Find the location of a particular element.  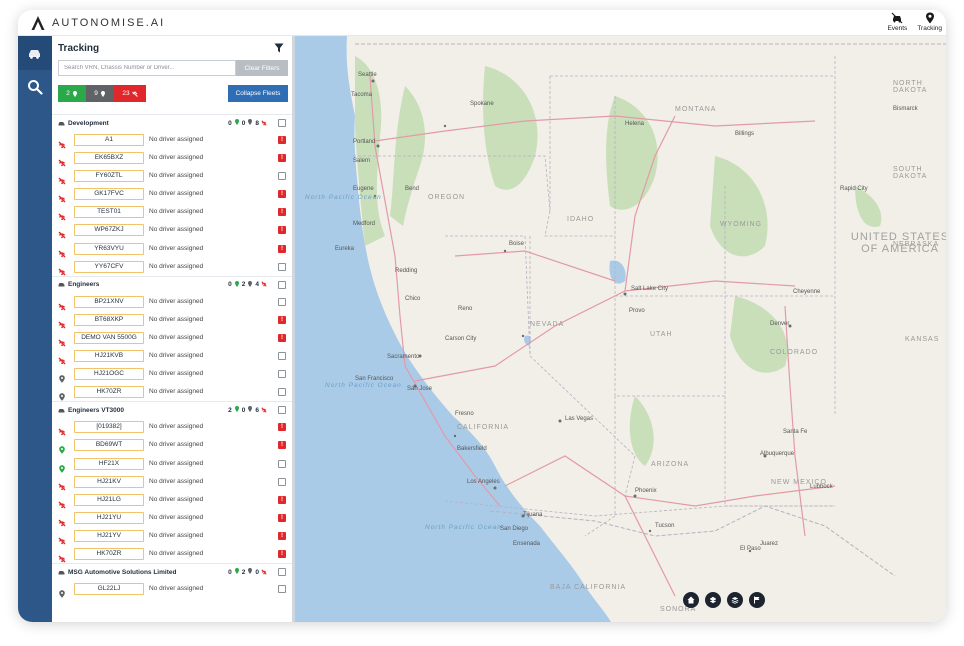

vehicle-row: BT68XKP No driver assigned ! is located at coordinates (172, 320).